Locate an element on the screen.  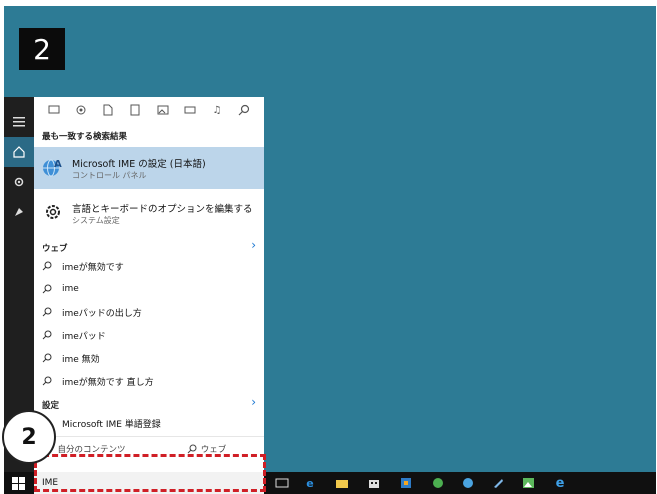
web-suggestion: ime 無効 is located at coordinates (71, 358).